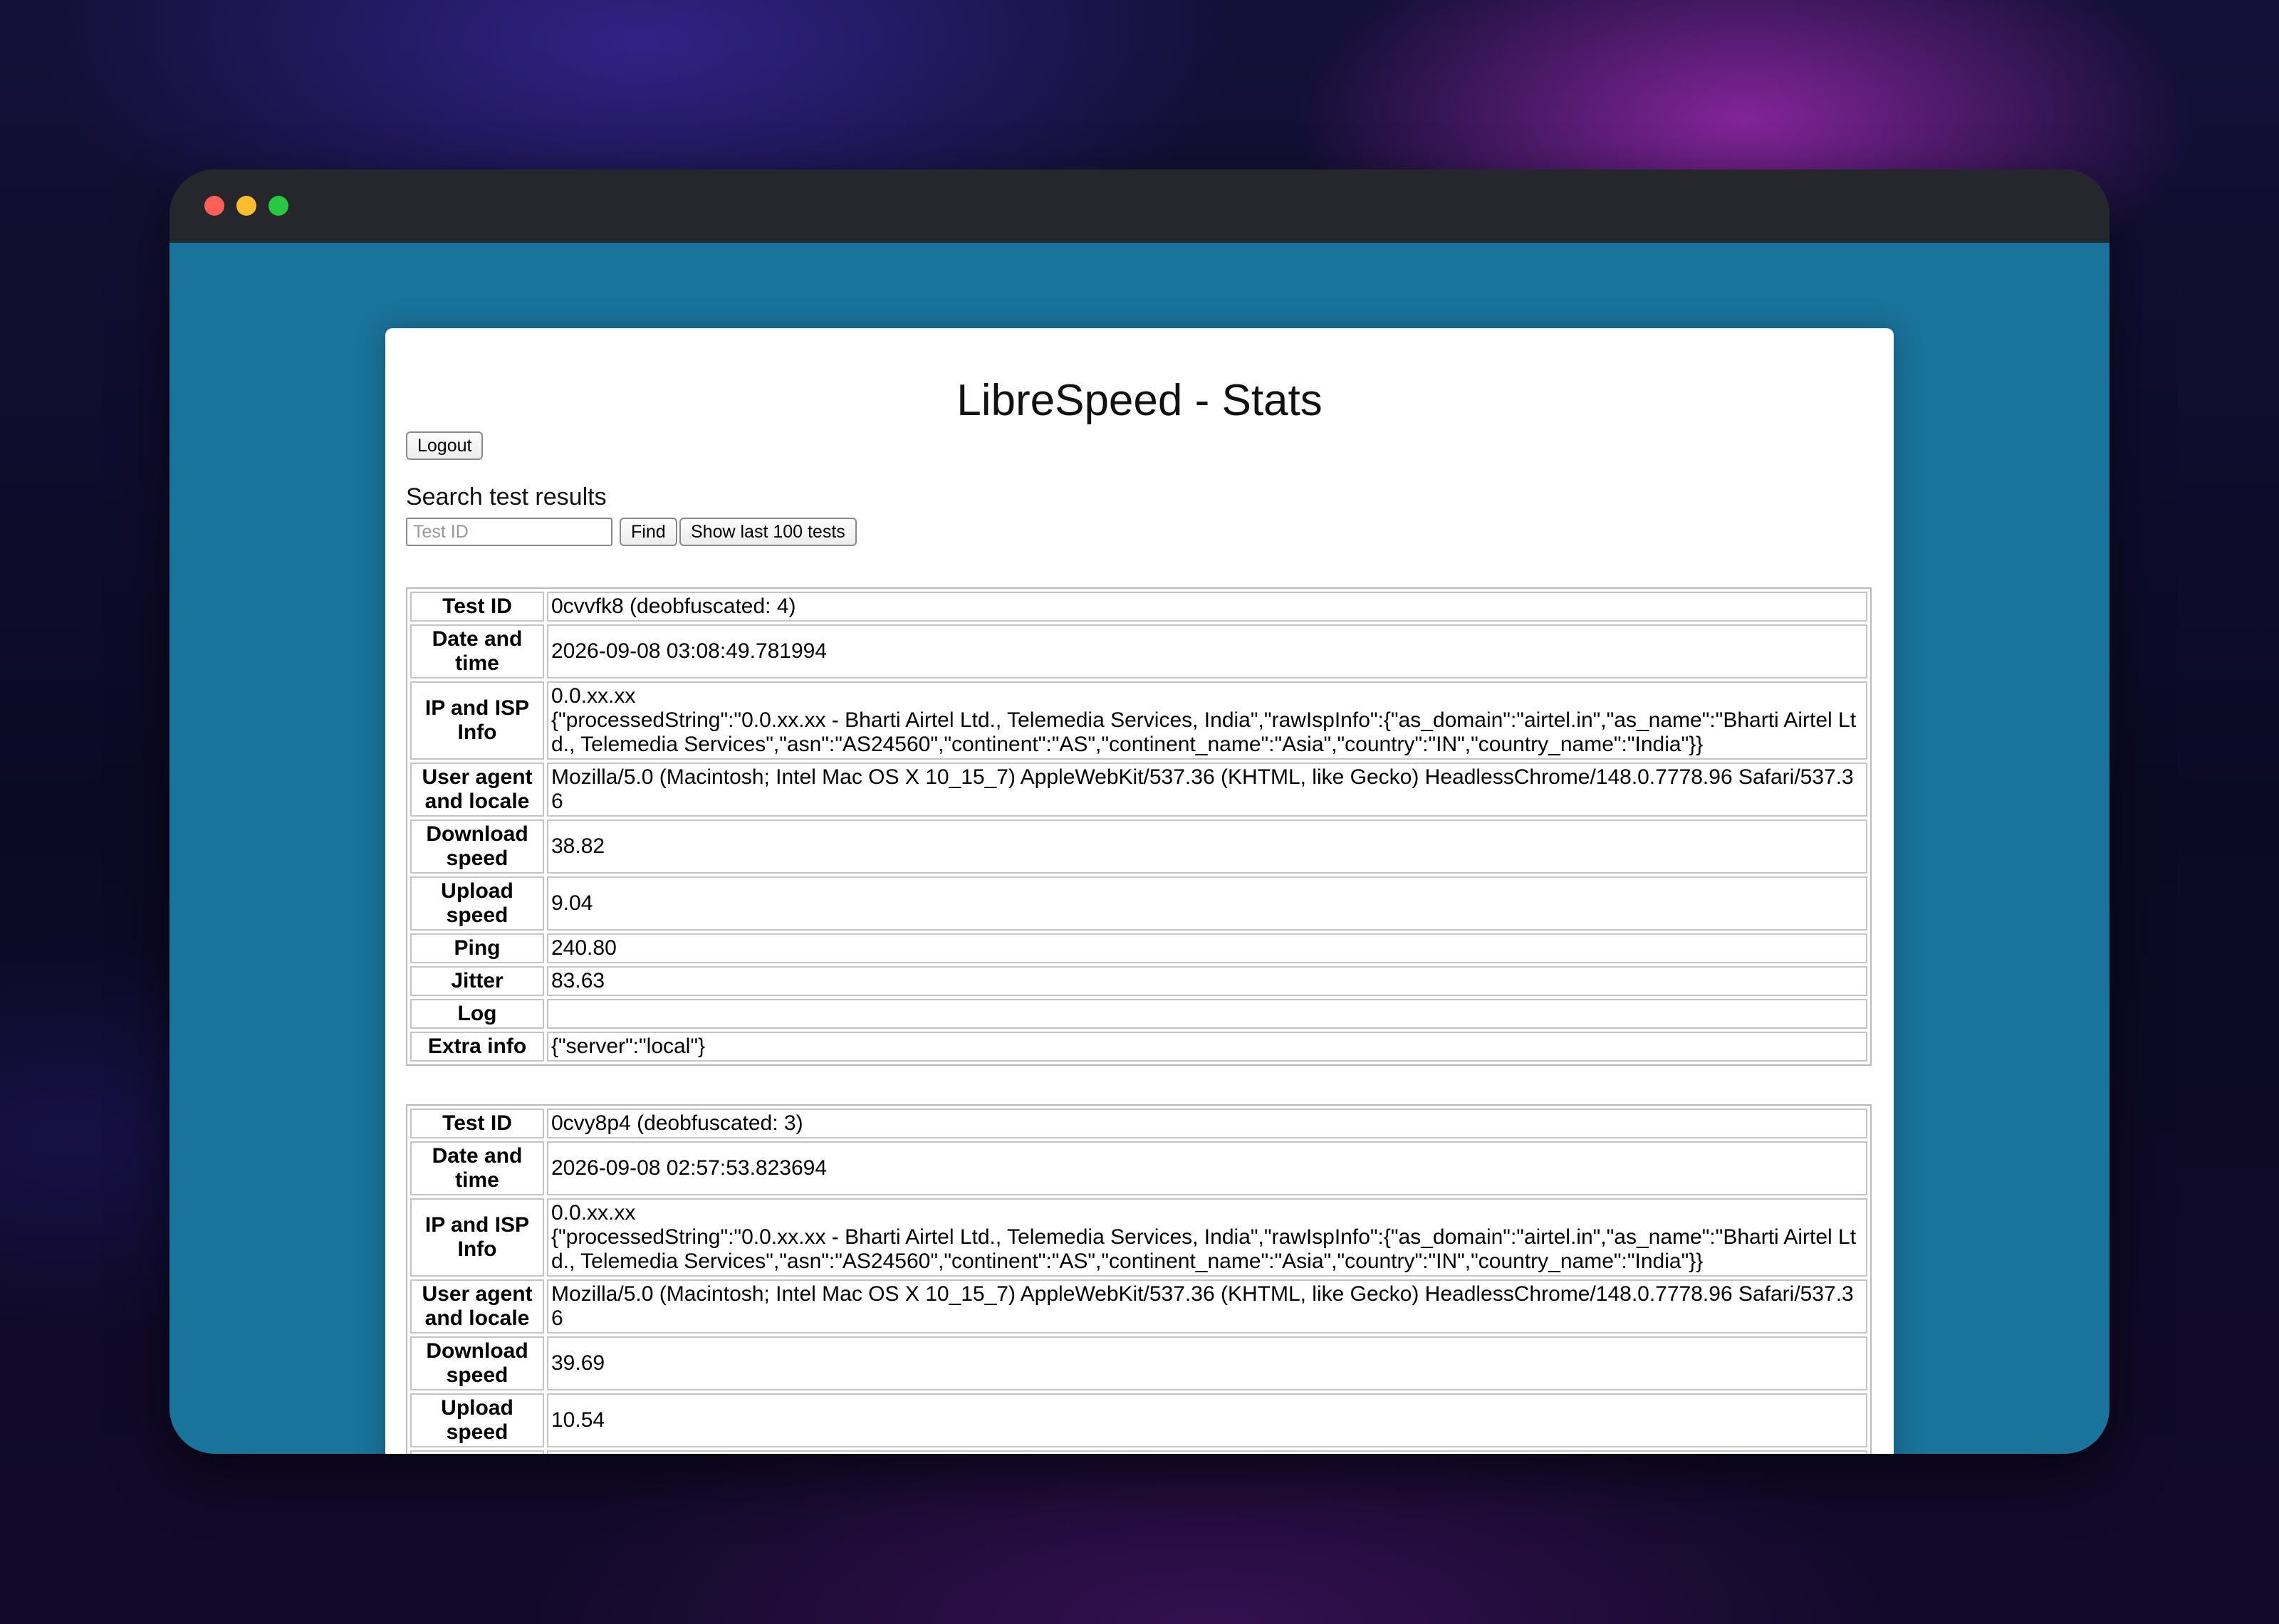  Describe the element at coordinates (1207, 607) in the screenshot. I see `test-id-value: 0cvvfk8 (deobfuscated: 4)` at that location.